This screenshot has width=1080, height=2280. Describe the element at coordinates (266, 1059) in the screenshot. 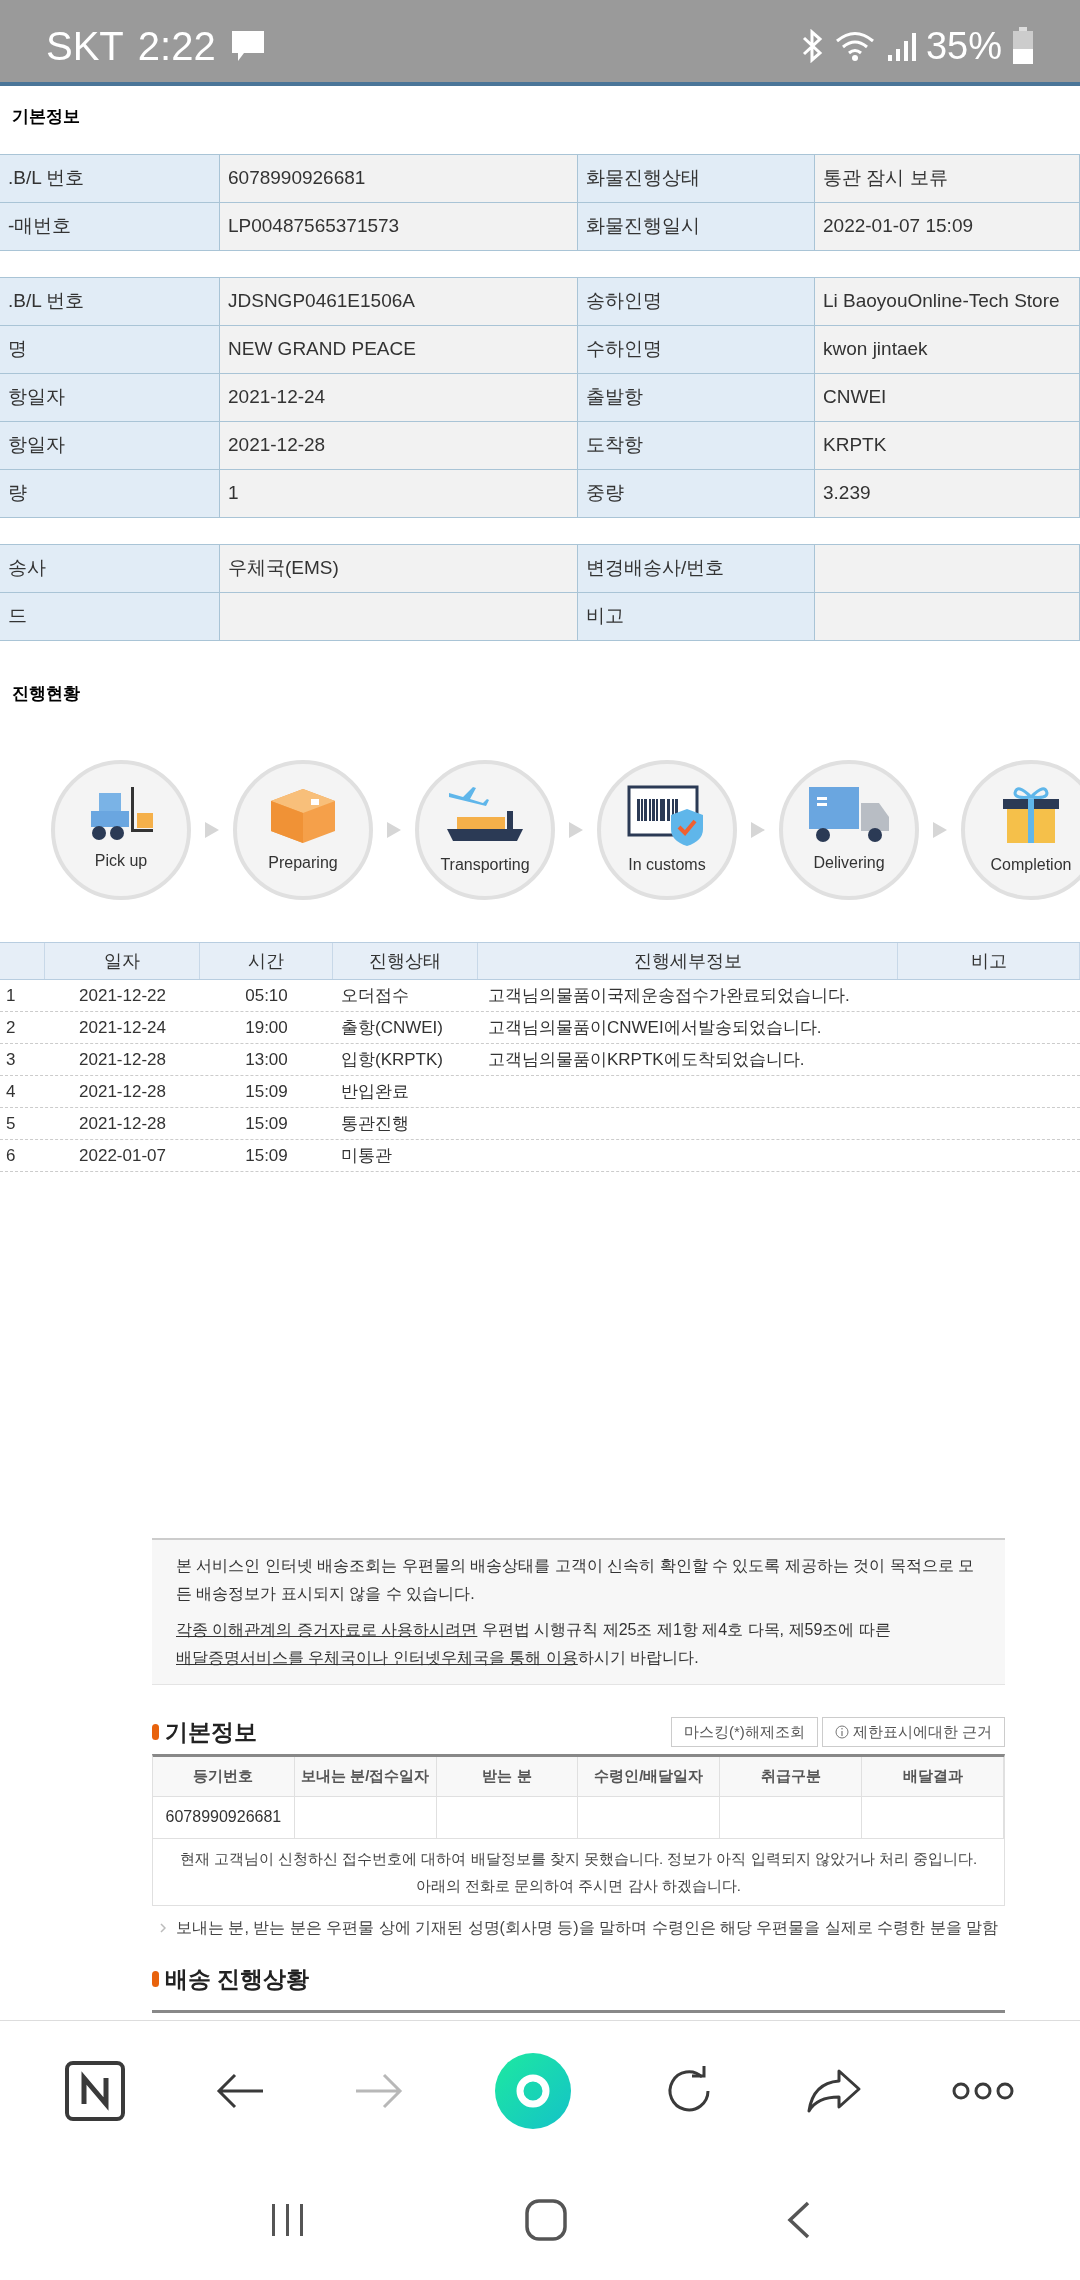

I see `time-cell-text: 13:00` at that location.